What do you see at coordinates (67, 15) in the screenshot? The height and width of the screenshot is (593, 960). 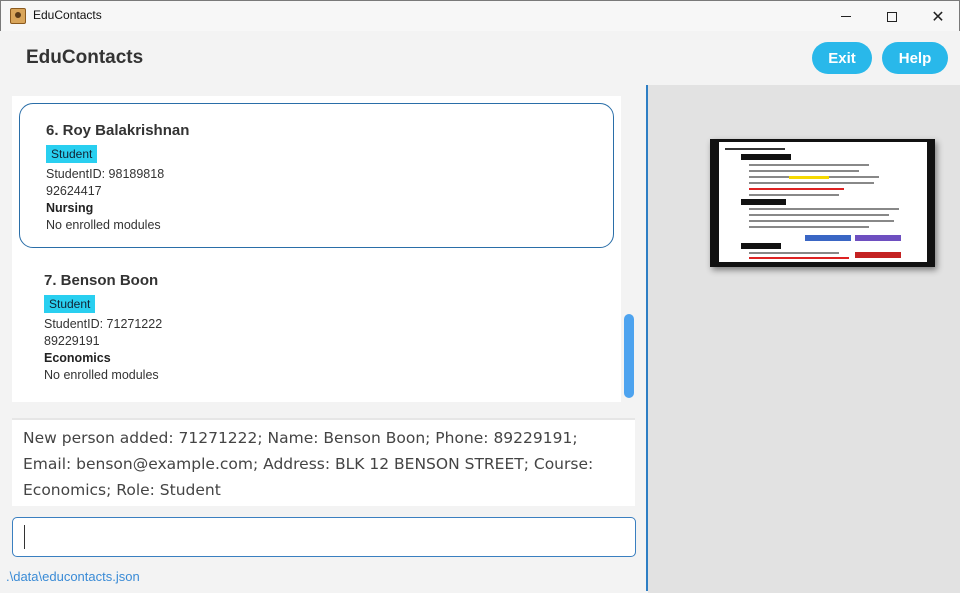 I see `window-title: EduContacts` at bounding box center [67, 15].